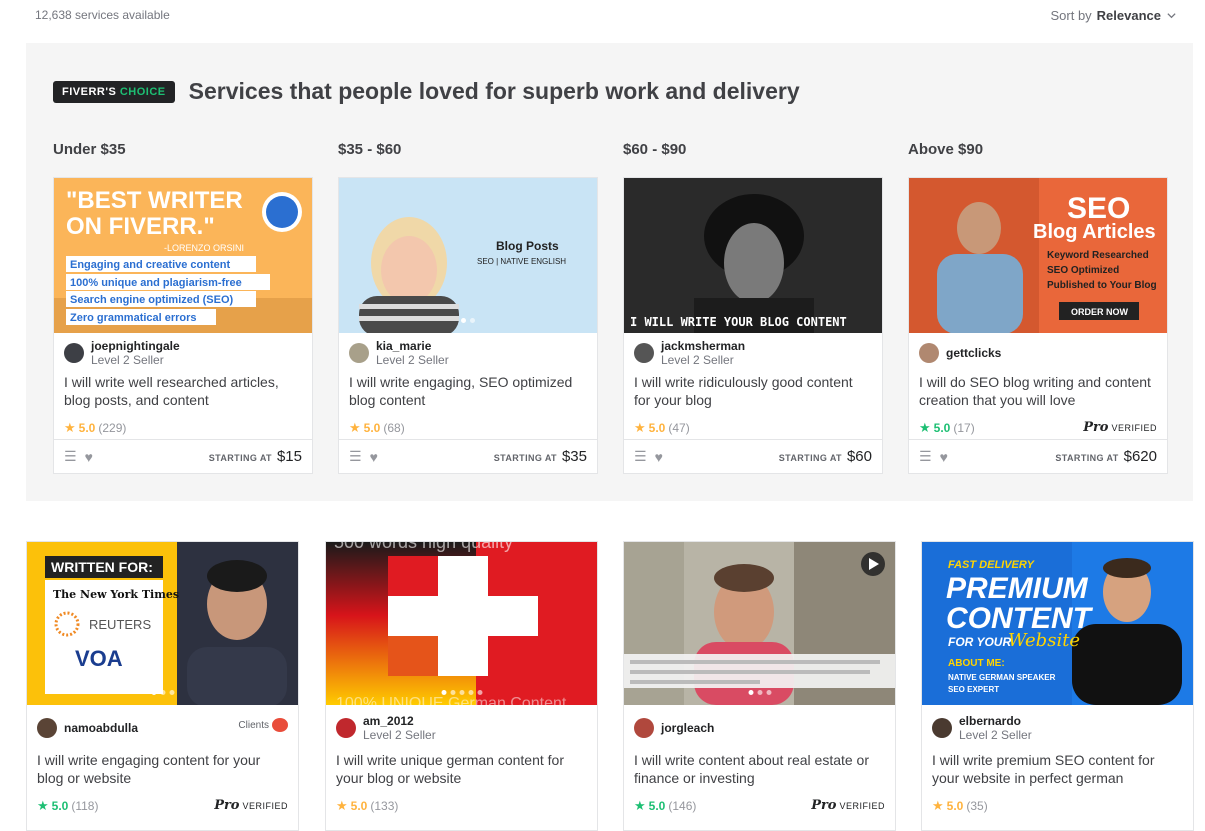  I want to click on seller-name: namoabdulla, so click(101, 728).